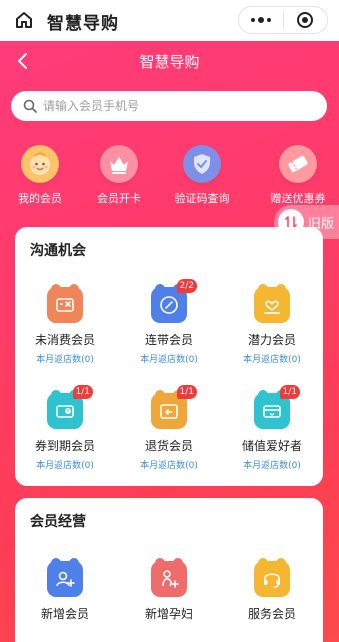  Describe the element at coordinates (271, 614) in the screenshot. I see `tile-label: 服务会员` at that location.